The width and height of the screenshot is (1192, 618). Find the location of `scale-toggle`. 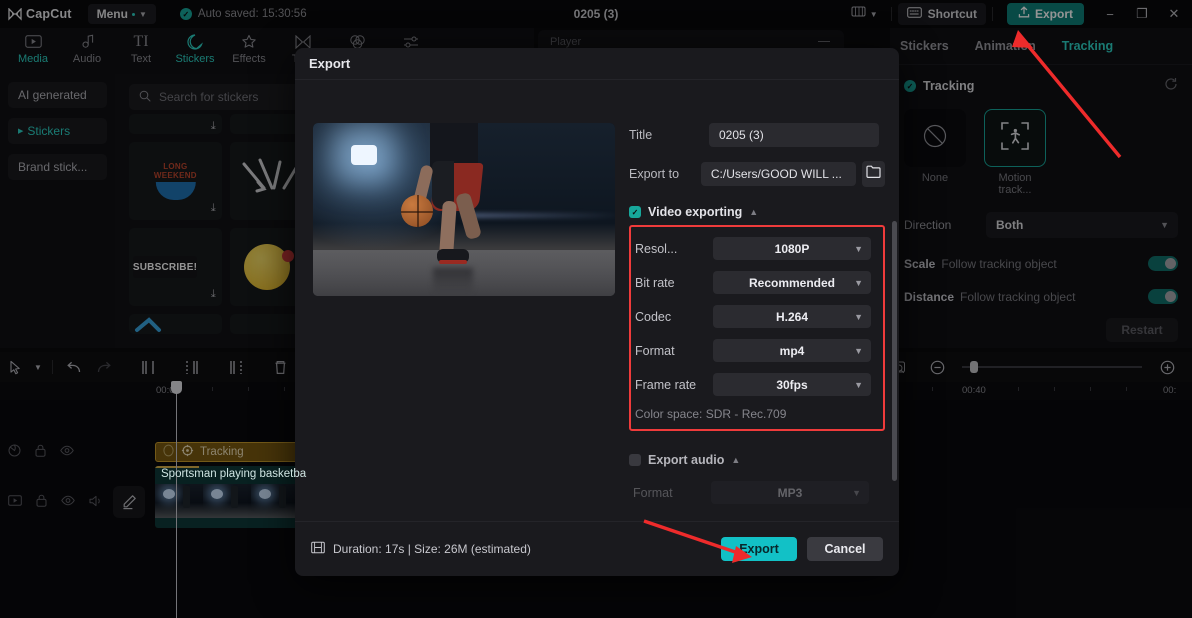

scale-toggle is located at coordinates (1163, 263).